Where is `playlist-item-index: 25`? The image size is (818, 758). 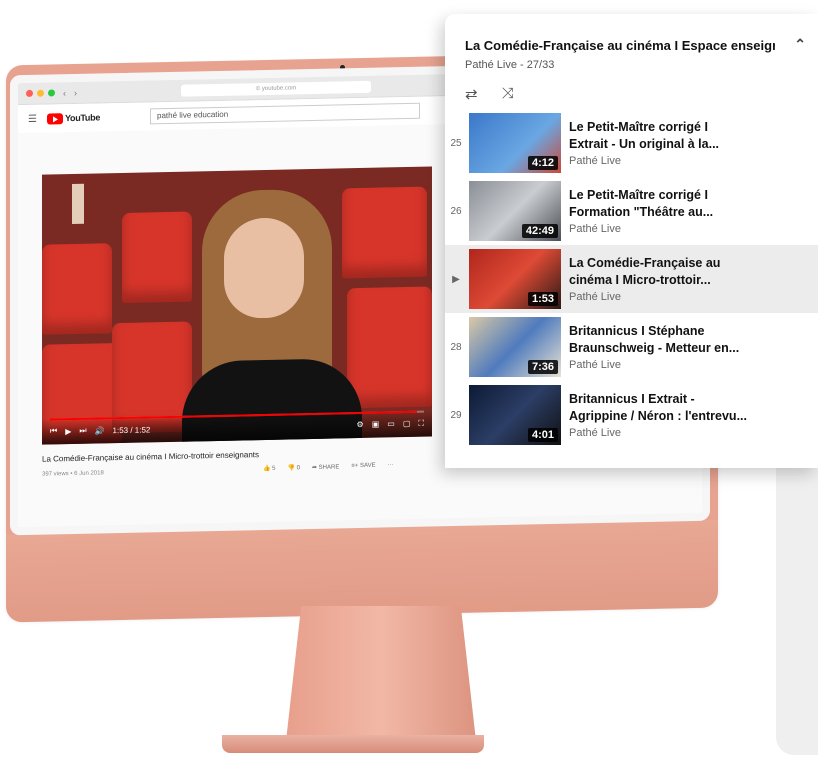
playlist-item-index: 25 is located at coordinates (456, 143).